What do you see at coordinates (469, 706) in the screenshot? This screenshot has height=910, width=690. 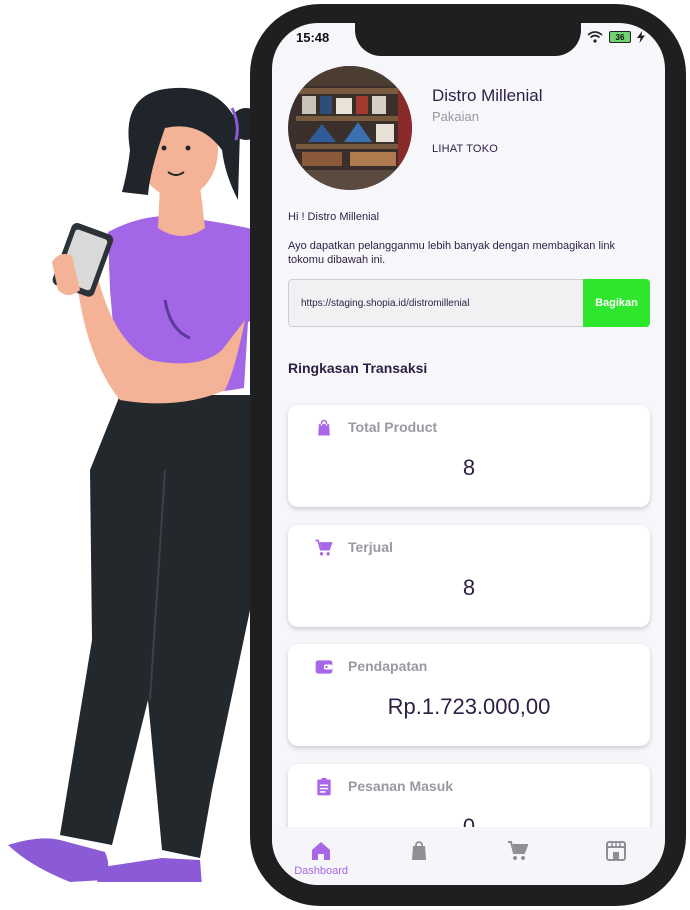 I see `card-value: Rp.1.723.000,00` at bounding box center [469, 706].